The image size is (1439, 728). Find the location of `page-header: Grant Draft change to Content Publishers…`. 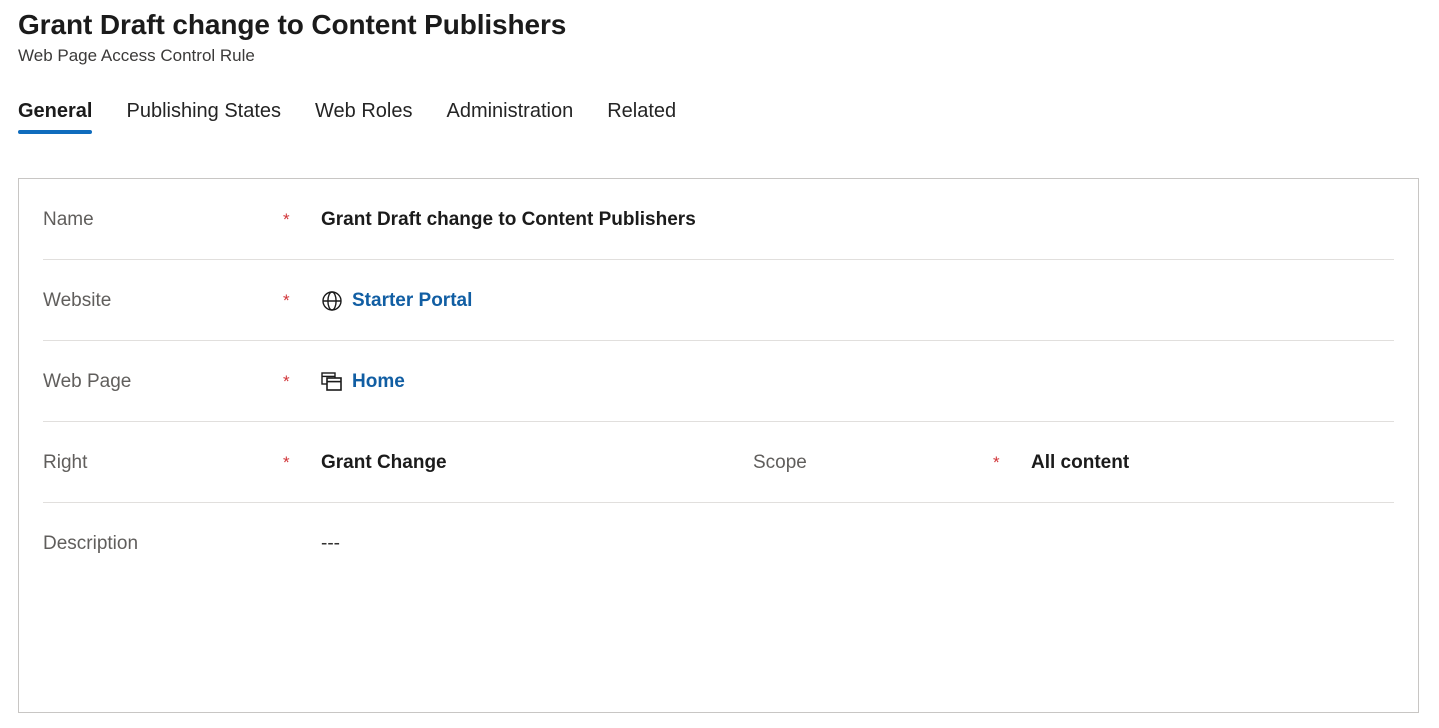

page-header: Grant Draft change to Content Publishers… is located at coordinates (719, 34).